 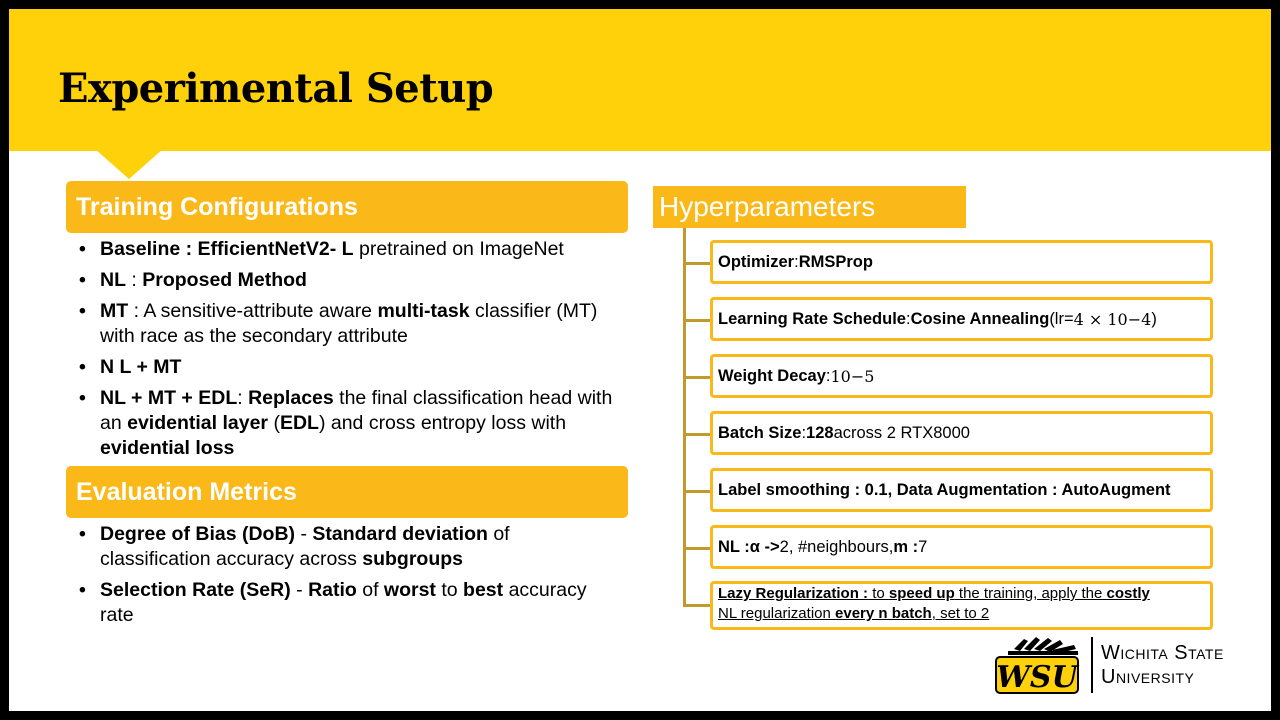 I want to click on slide-title: Experimental Setup, so click(x=276, y=88).